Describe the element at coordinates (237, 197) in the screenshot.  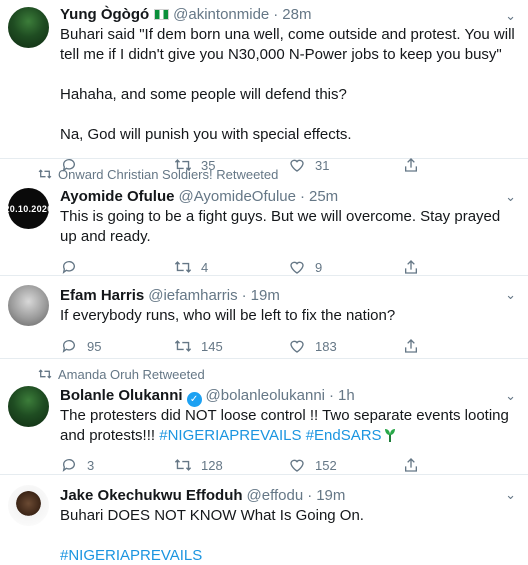
I see `user-handle: @AyomideOfulue` at that location.